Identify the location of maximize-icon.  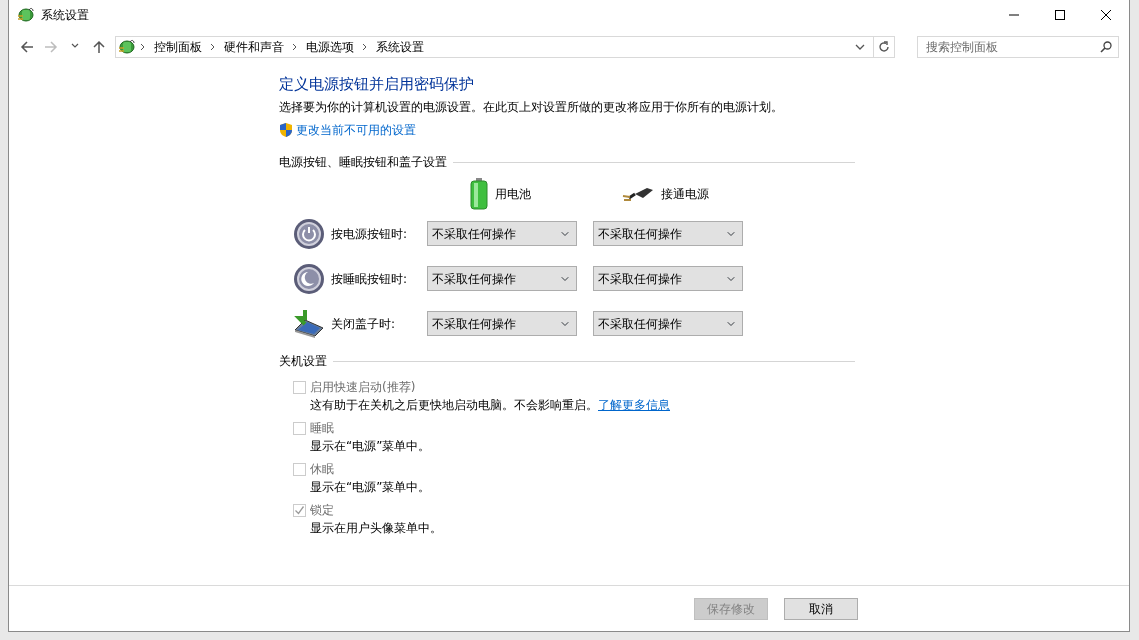
(1060, 15).